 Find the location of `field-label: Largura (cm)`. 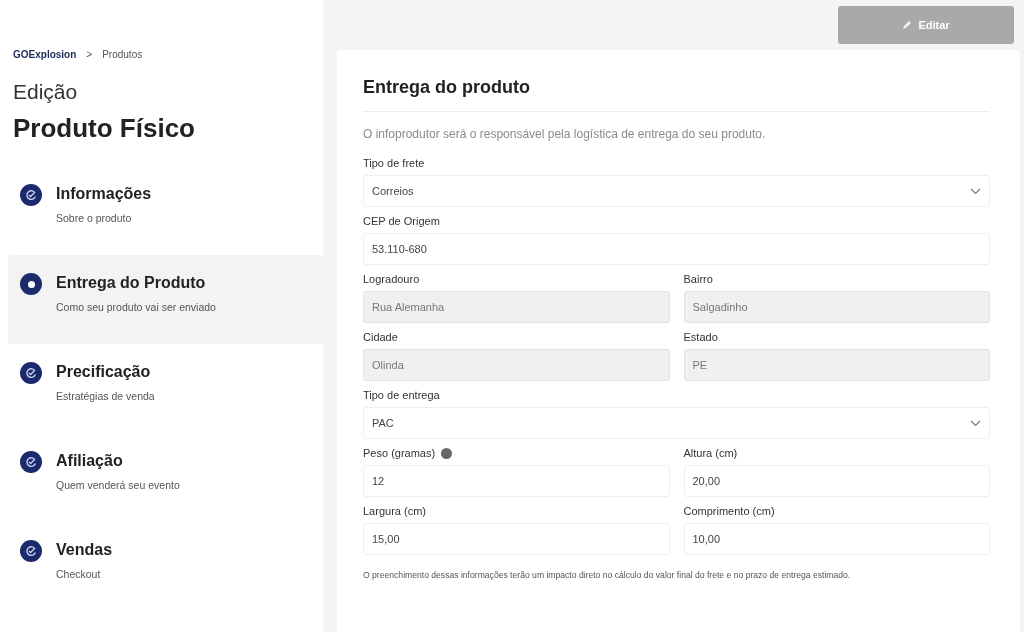

field-label: Largura (cm) is located at coordinates (394, 511).